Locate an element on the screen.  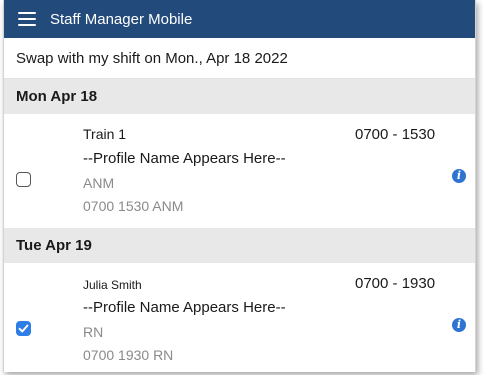
swap-request-label: Swap with my shift on Mon., Apr 18 2022 is located at coordinates (239, 58).